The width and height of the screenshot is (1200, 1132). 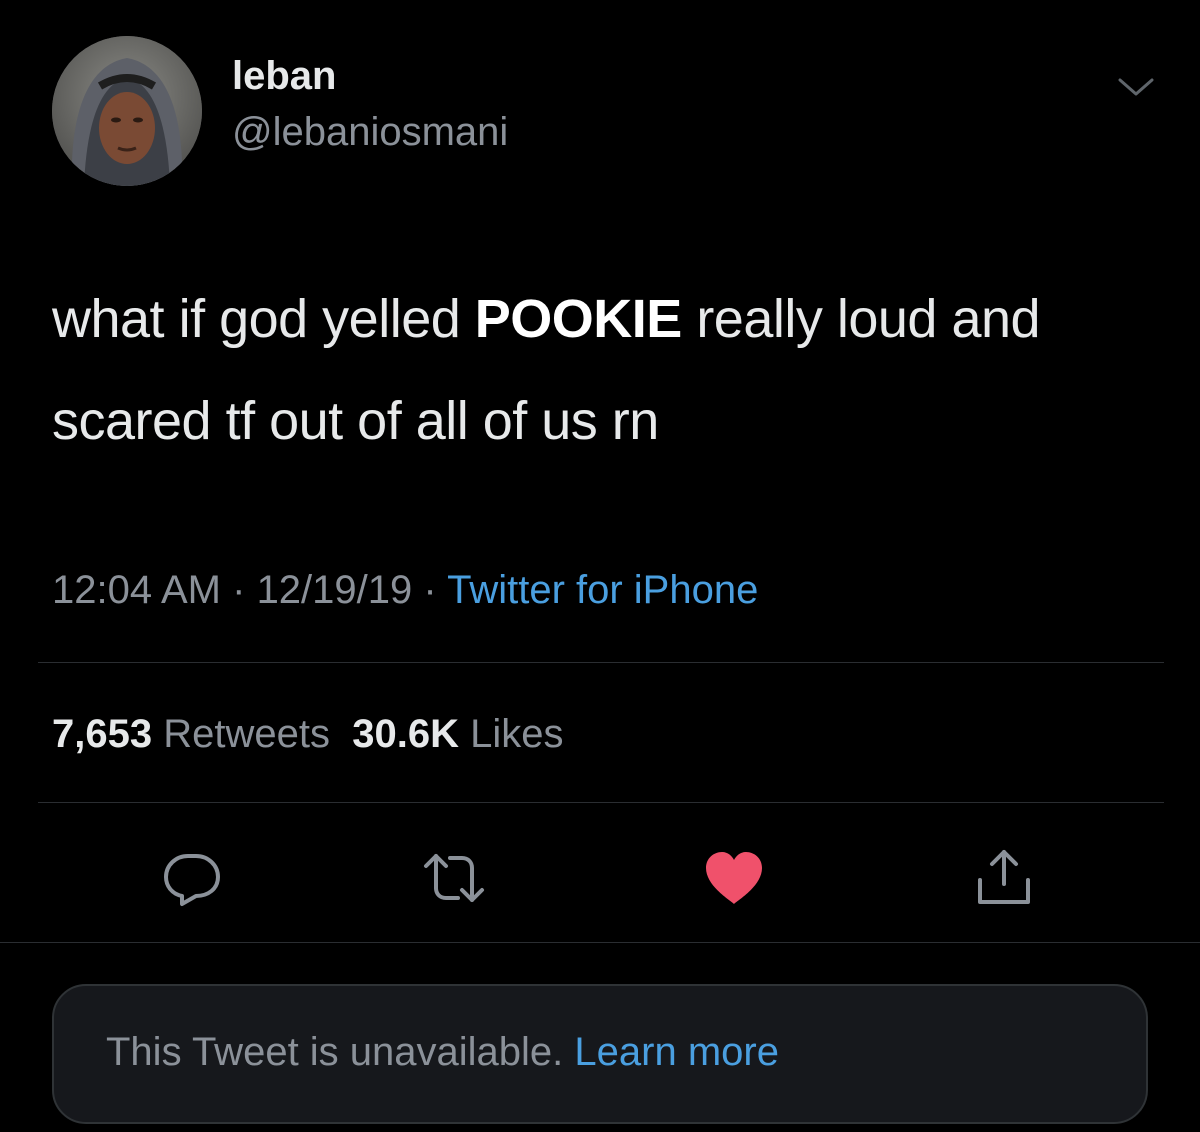 I want to click on reply-icon, so click(x=192, y=878).